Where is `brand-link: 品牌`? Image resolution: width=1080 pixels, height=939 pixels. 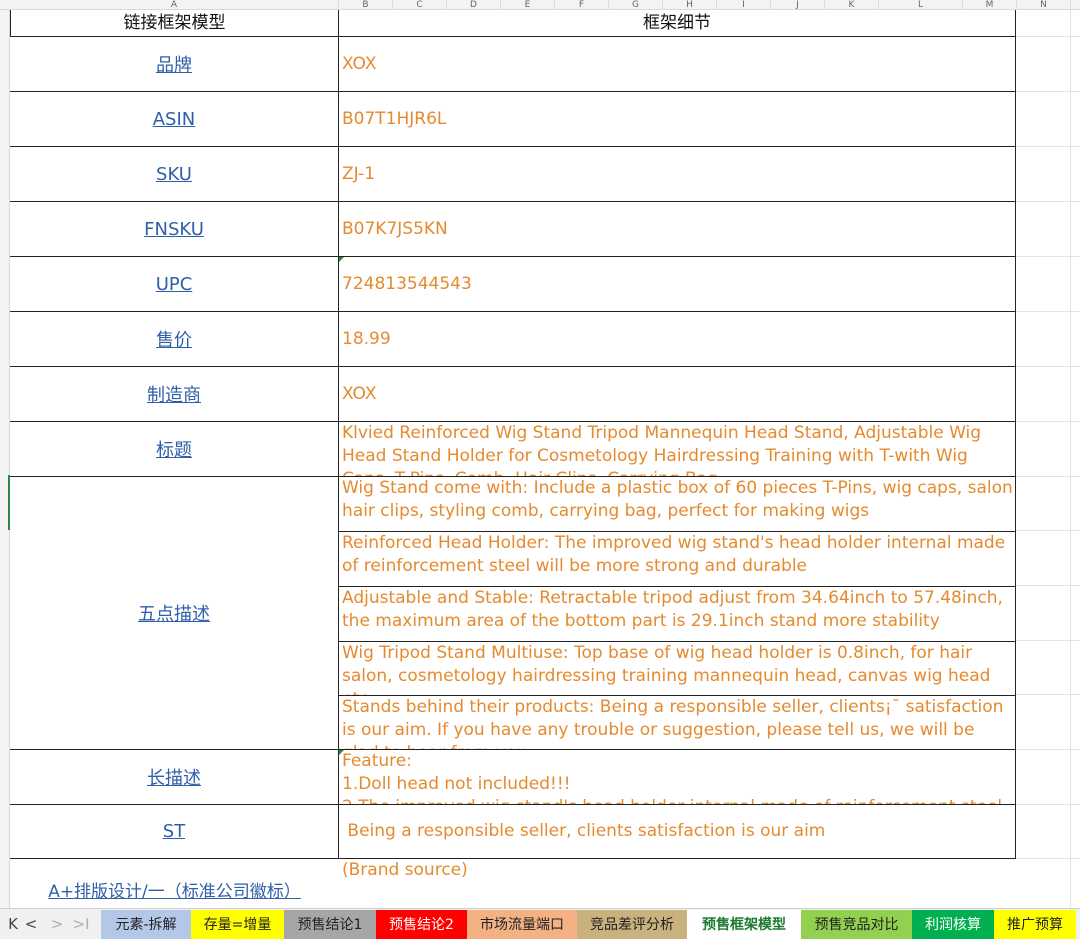 brand-link: 品牌 is located at coordinates (174, 64).